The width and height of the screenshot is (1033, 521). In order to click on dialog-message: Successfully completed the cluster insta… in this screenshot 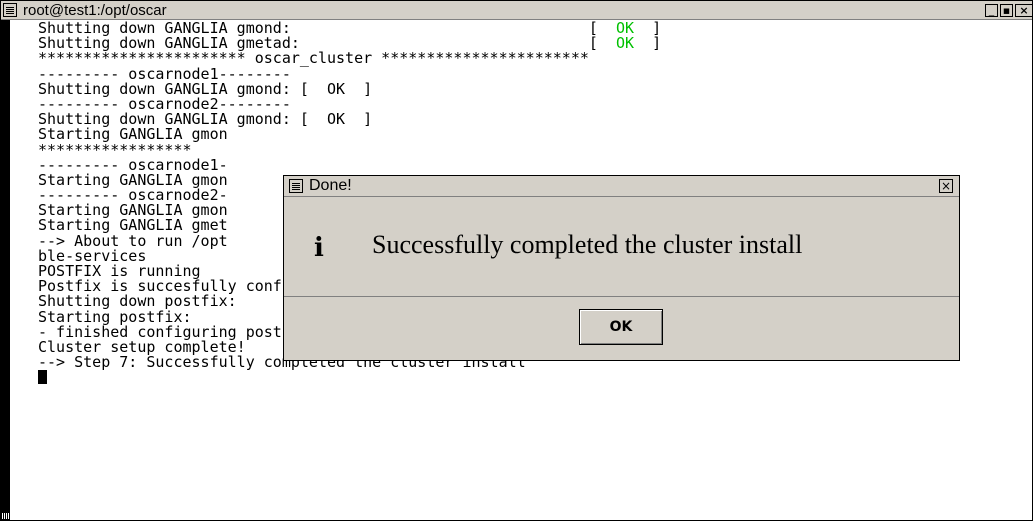, I will do `click(587, 244)`.